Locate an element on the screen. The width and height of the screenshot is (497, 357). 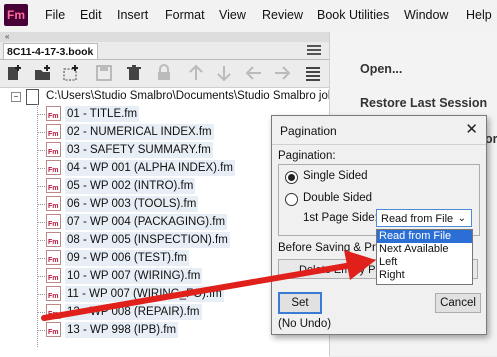
option-left: Left is located at coordinates (424, 262).